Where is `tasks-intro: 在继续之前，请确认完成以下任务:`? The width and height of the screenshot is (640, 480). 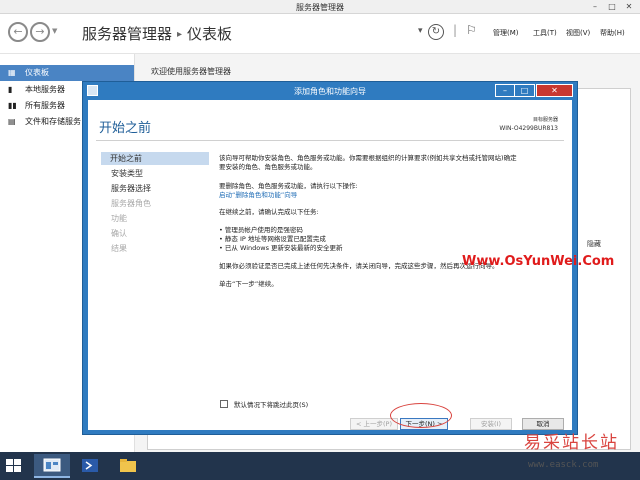 tasks-intro: 在继续之前，请确认完成以下任务: is located at coordinates (269, 212).